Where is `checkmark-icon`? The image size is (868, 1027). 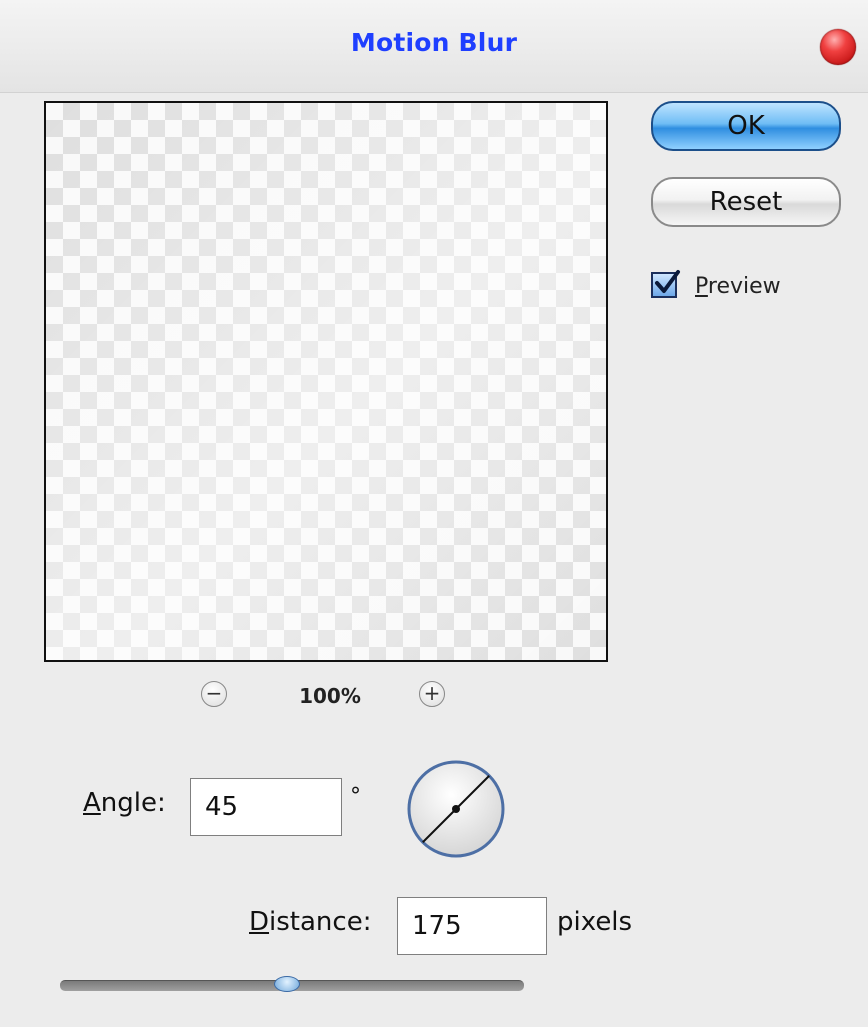
checkmark-icon is located at coordinates (667, 281).